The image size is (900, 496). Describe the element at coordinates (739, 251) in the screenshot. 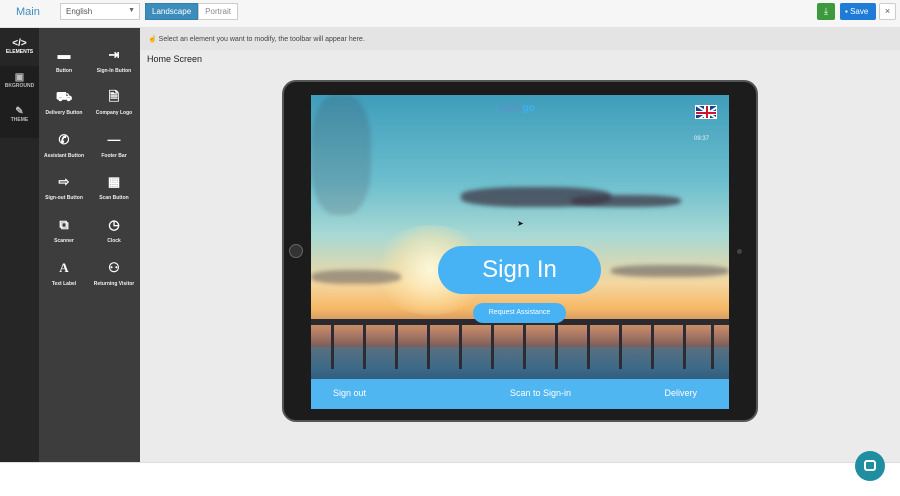

I see `camera-dot` at that location.